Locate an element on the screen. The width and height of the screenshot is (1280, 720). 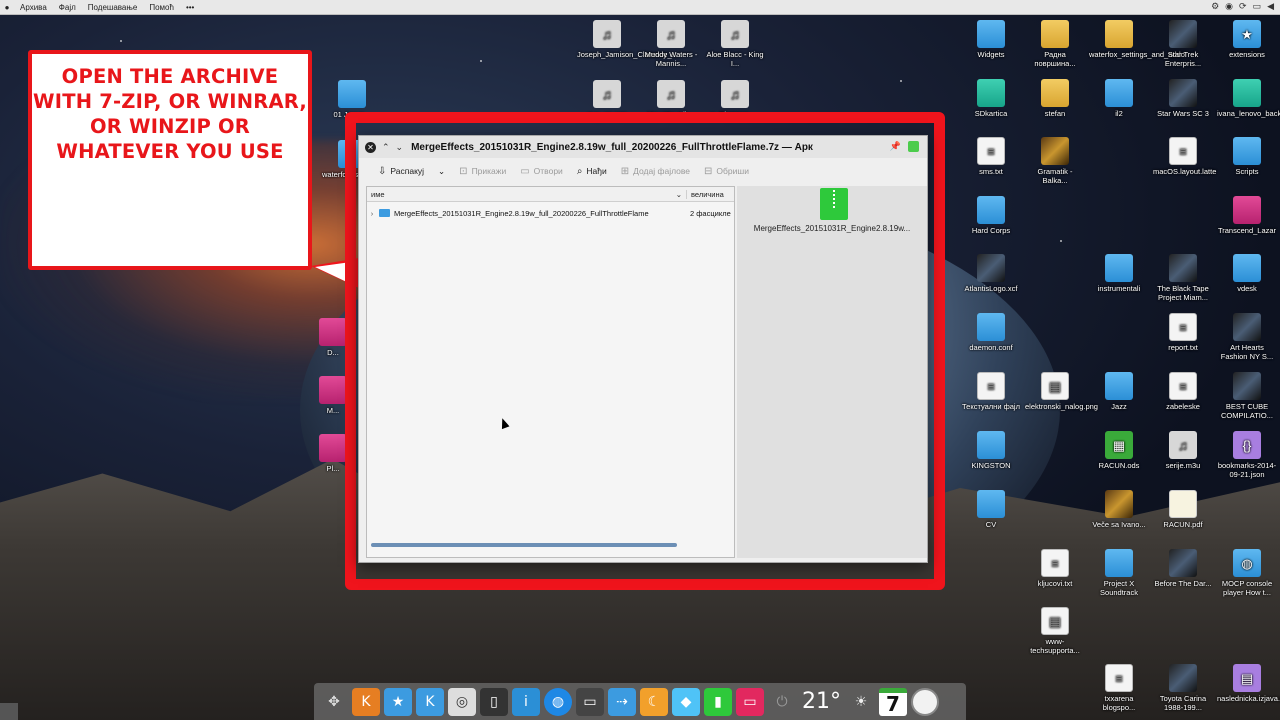
desktop-icon: Transcend_Lazar is located at coordinates (1247, 215).